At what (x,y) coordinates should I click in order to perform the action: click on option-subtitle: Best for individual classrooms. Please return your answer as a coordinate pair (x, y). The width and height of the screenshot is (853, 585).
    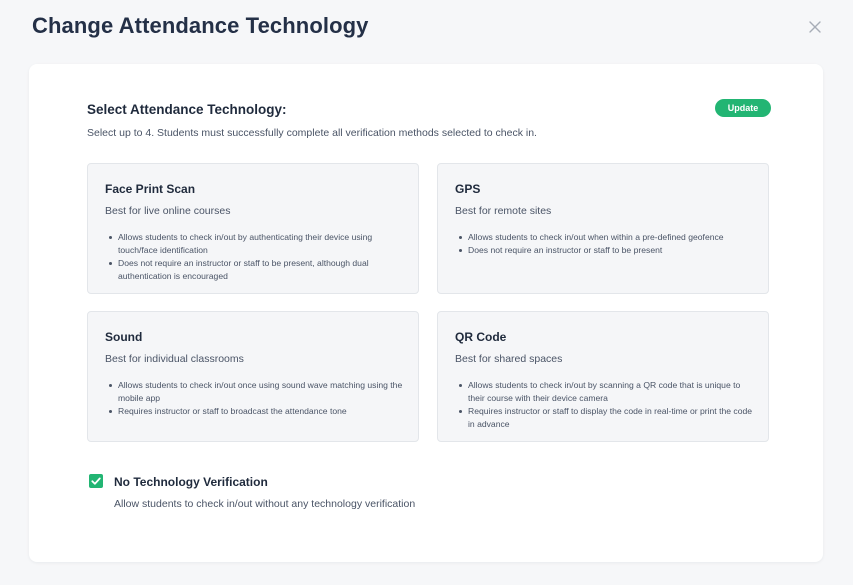
    Looking at the image, I should click on (174, 359).